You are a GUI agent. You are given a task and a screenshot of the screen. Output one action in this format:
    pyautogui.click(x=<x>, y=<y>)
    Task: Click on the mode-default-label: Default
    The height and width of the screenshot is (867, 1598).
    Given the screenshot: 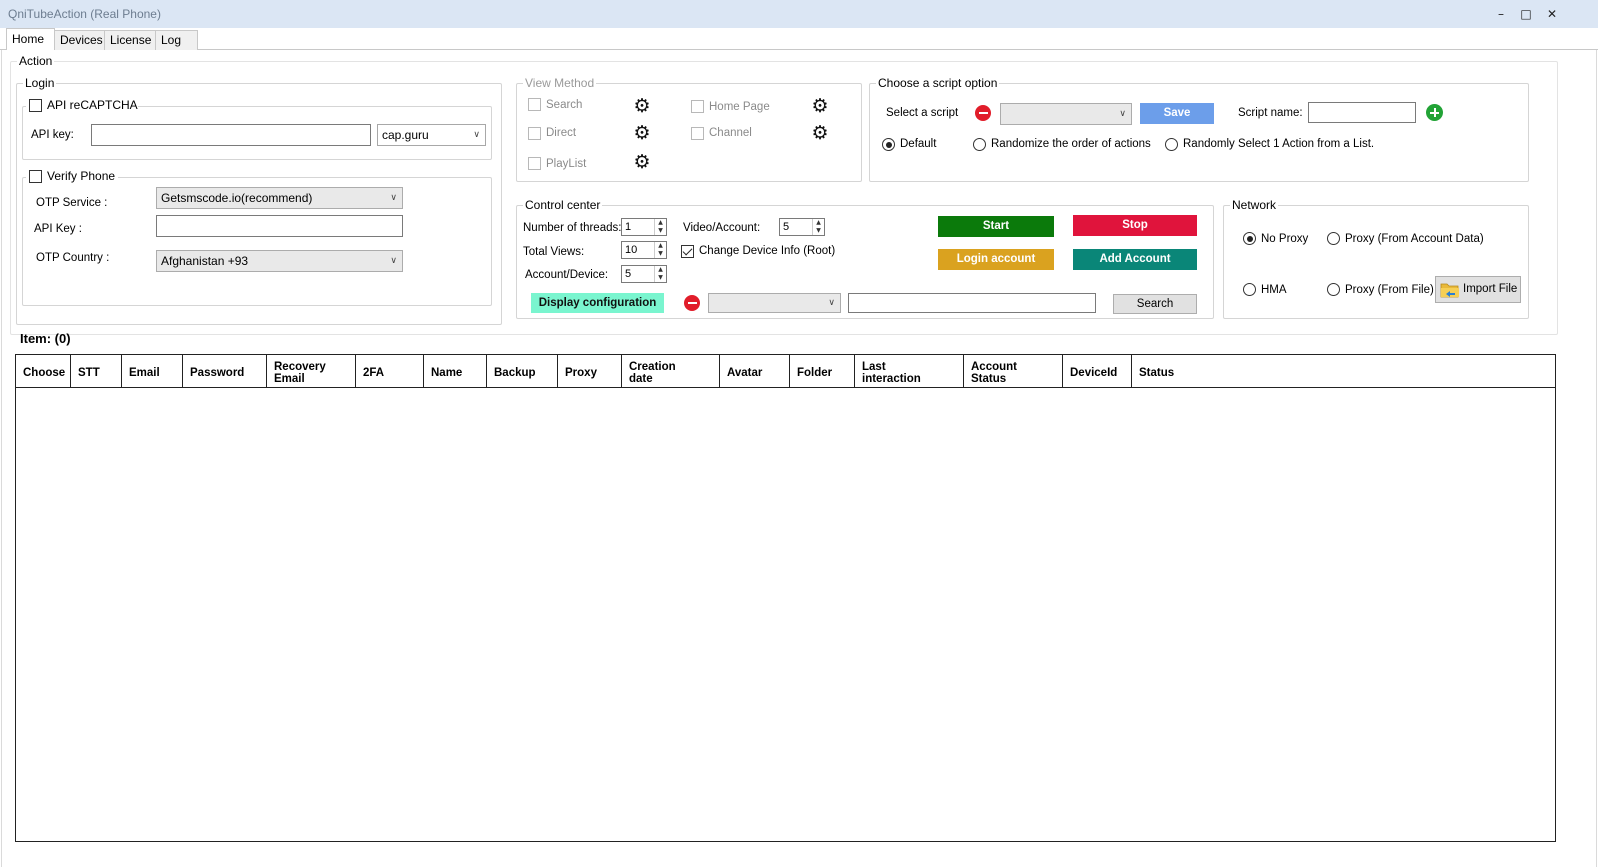 What is the action you would take?
    pyautogui.click(x=918, y=144)
    